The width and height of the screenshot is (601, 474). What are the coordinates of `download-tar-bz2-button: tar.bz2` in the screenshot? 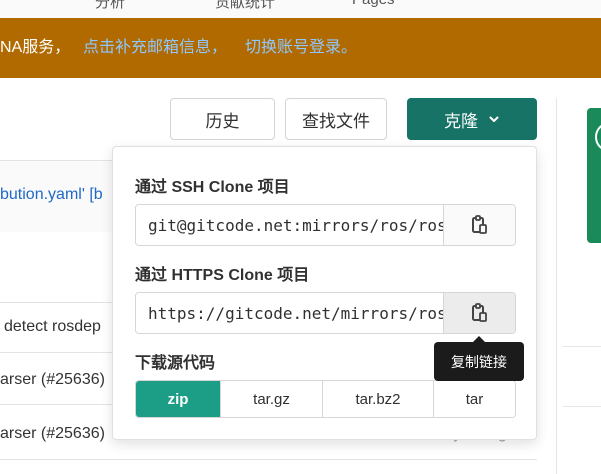 It's located at (377, 399).